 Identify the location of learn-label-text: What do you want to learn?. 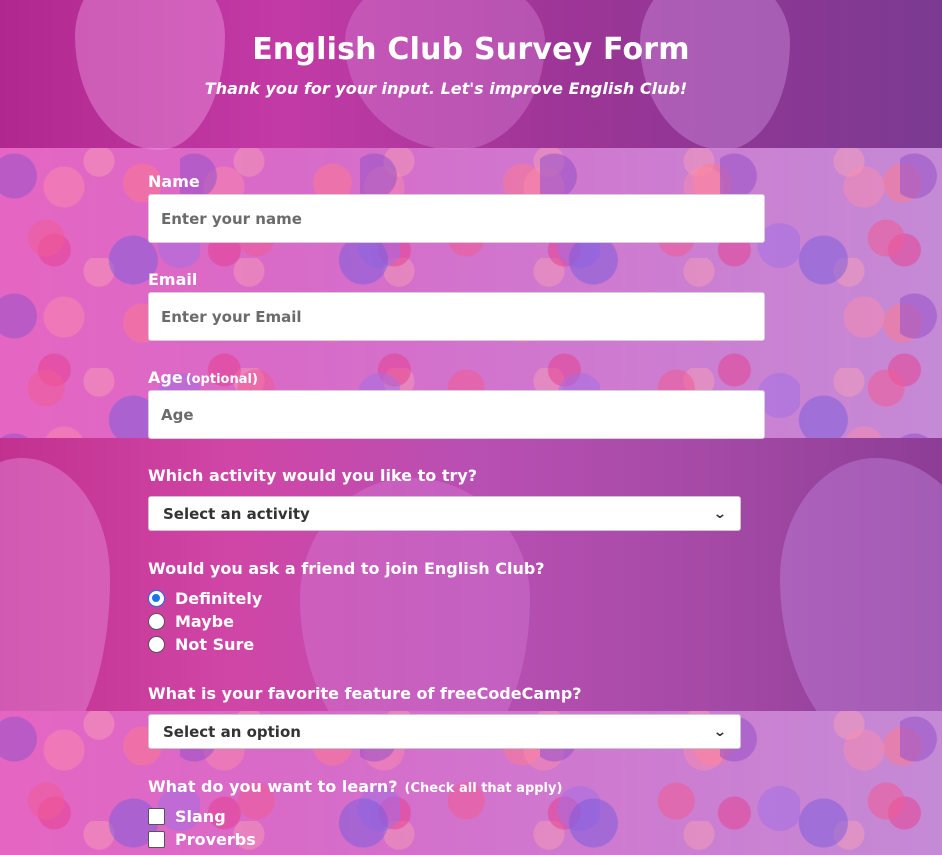
(273, 786).